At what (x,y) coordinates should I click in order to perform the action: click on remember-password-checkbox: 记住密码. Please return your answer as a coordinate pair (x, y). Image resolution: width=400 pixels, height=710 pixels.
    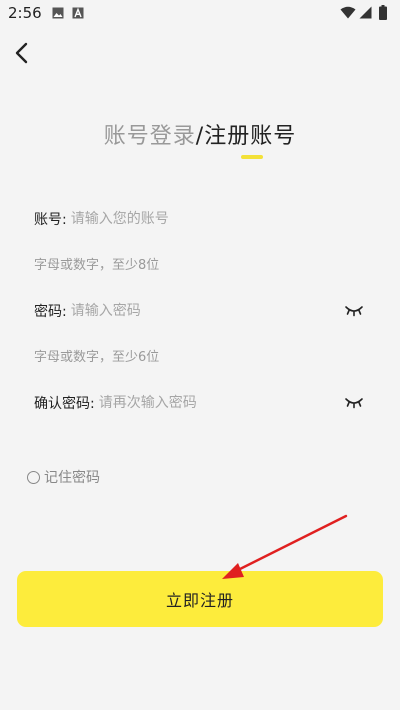
    Looking at the image, I should click on (63, 477).